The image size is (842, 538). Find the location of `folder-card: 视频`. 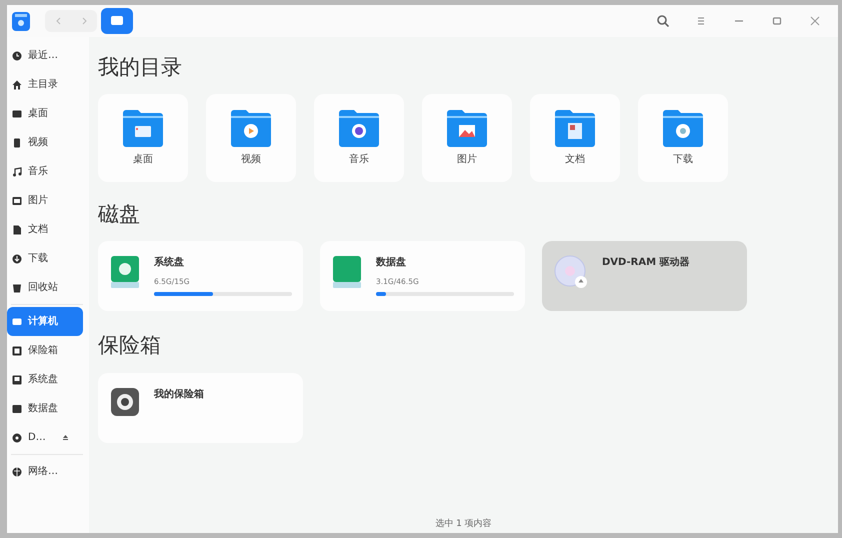

folder-card: 视频 is located at coordinates (251, 138).